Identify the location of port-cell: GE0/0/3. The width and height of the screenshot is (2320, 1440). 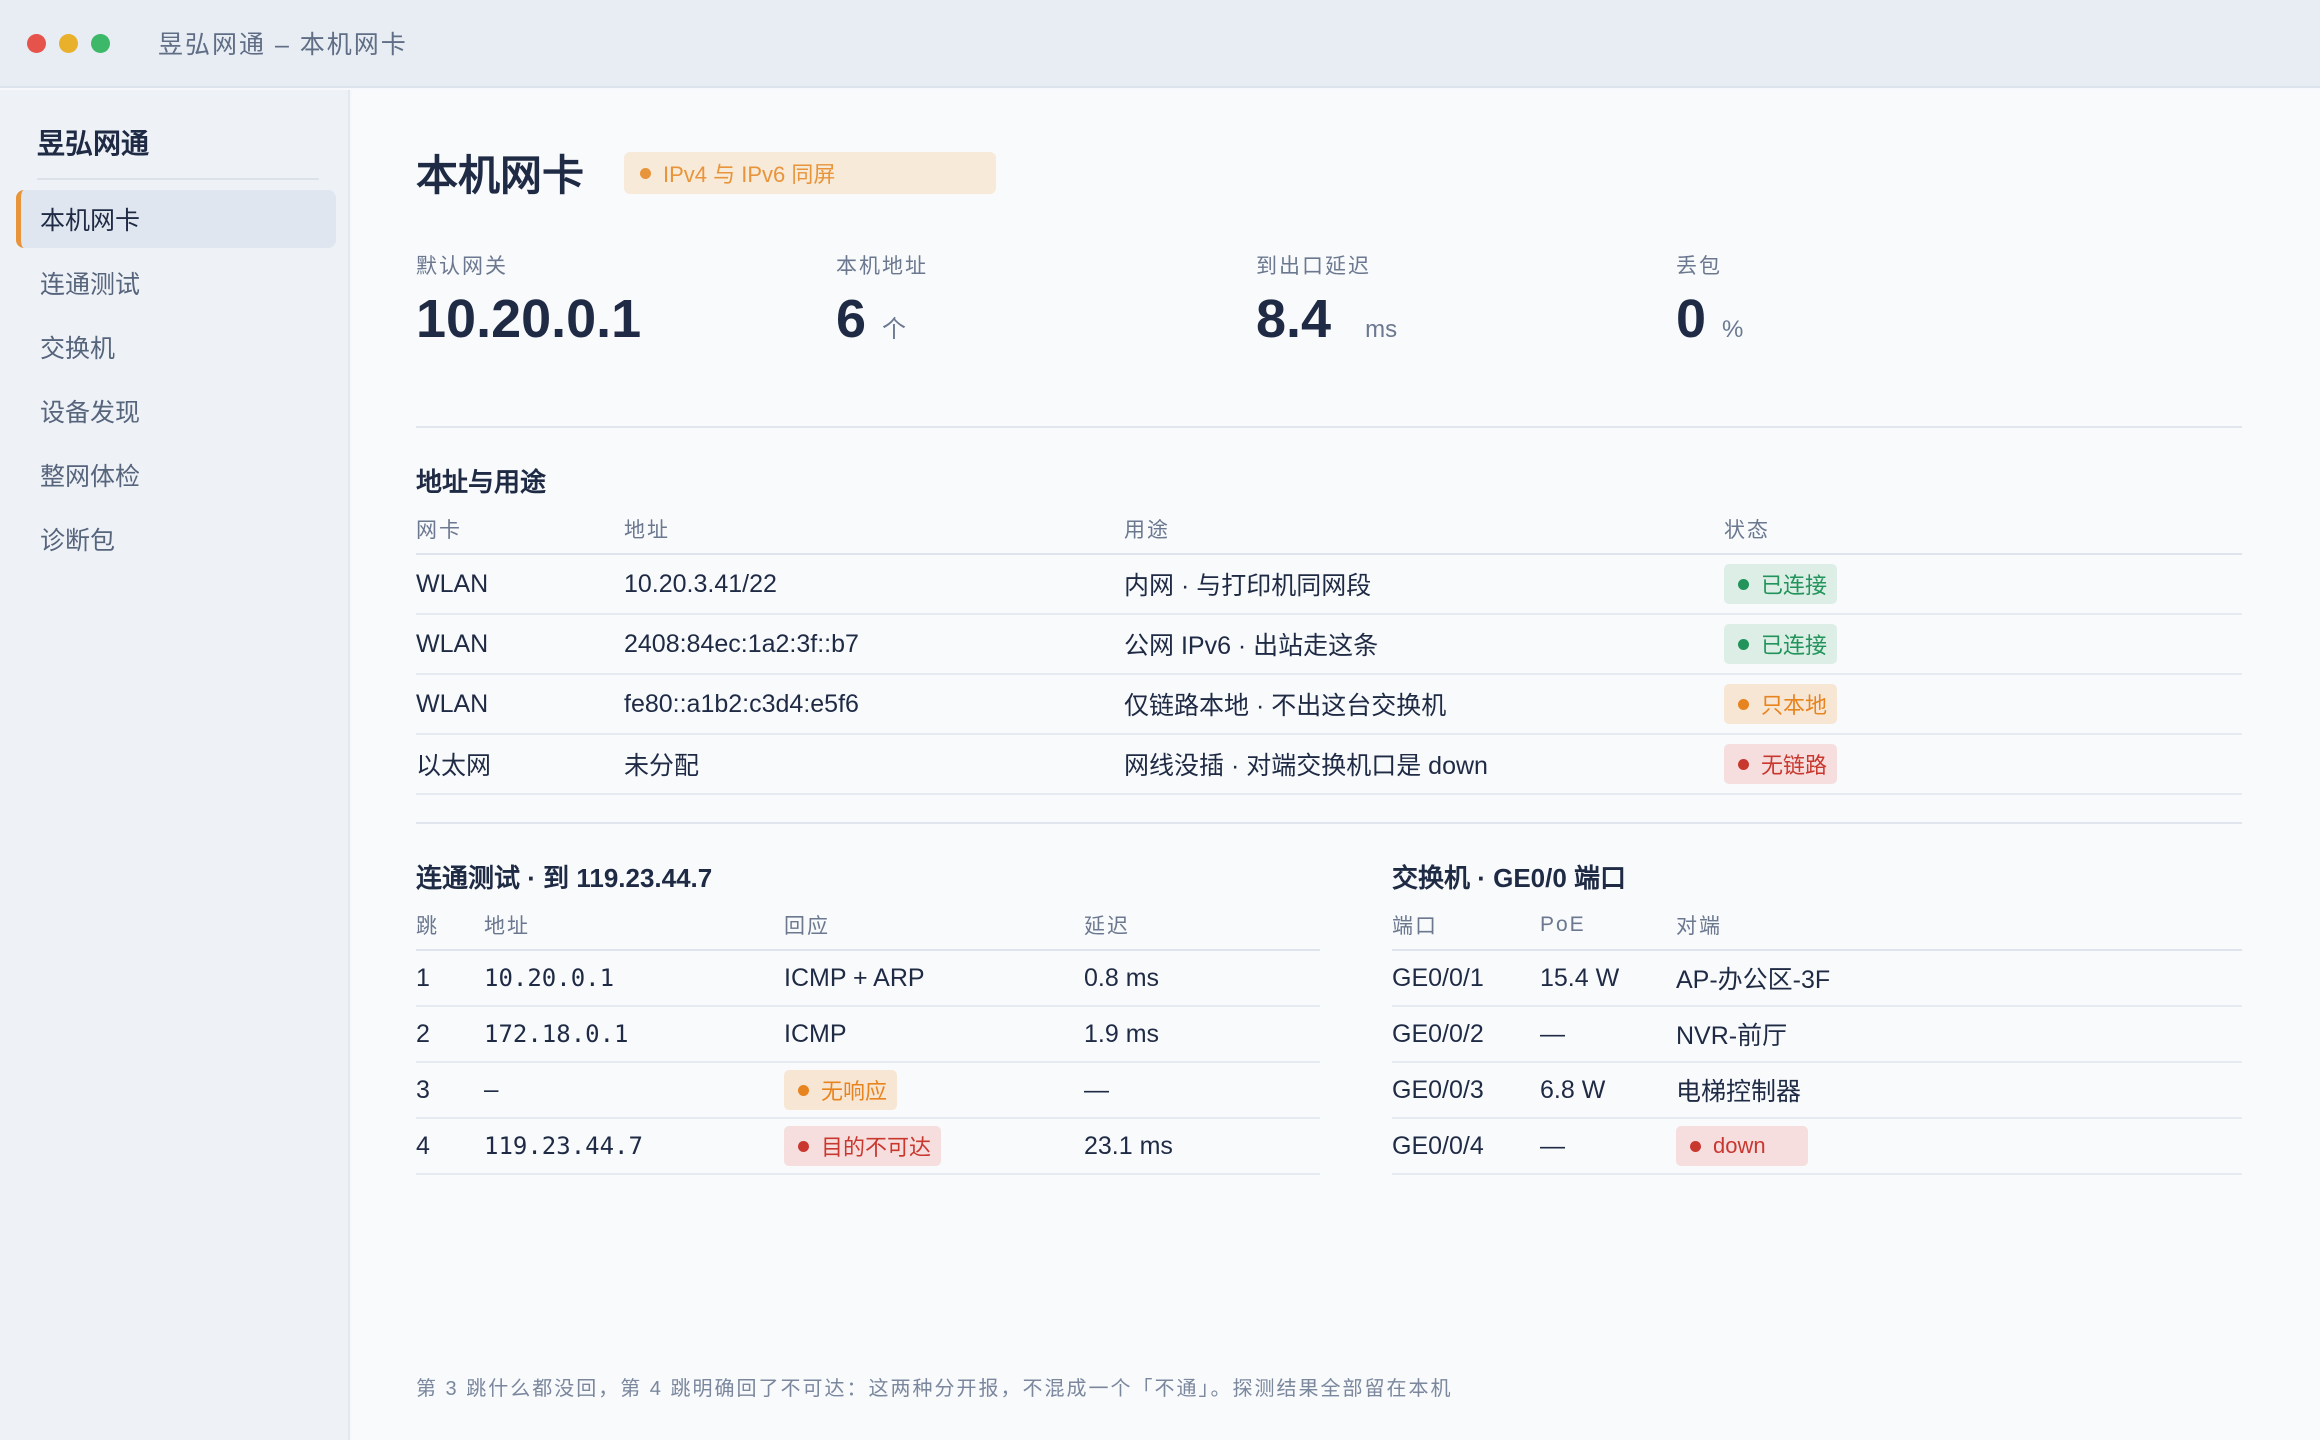
(1466, 1090).